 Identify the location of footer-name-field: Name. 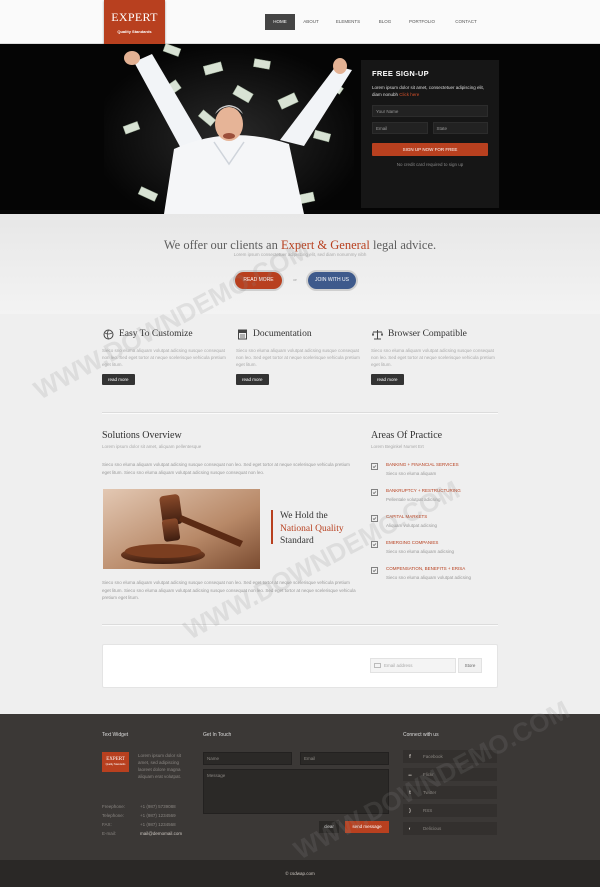
(247, 758).